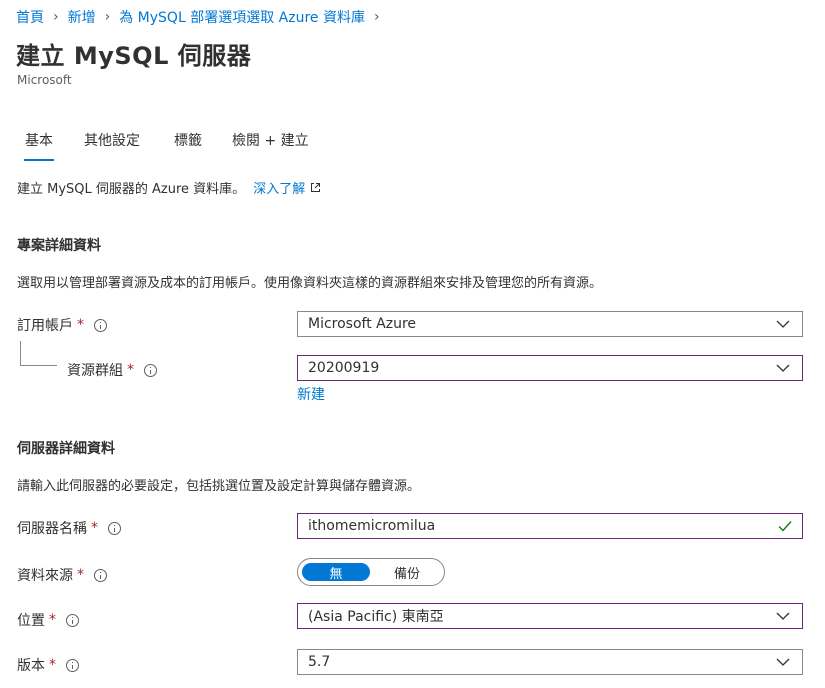 The height and width of the screenshot is (688, 825). I want to click on resource-group-label-text: 資源群組, so click(95, 371).